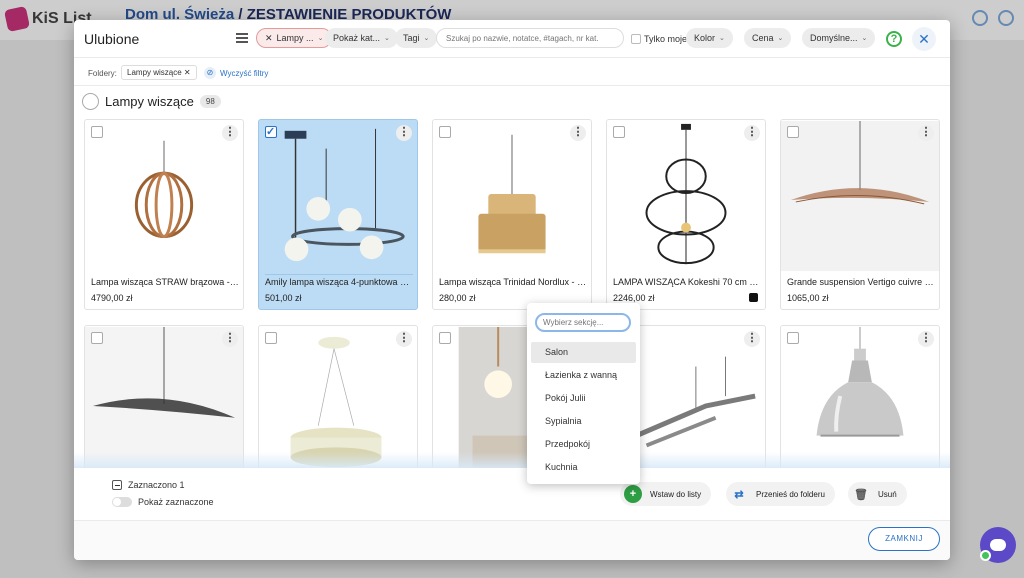 This screenshot has height=578, width=1024. What do you see at coordinates (887, 494) in the screenshot?
I see `delete-label: Usuń` at bounding box center [887, 494].